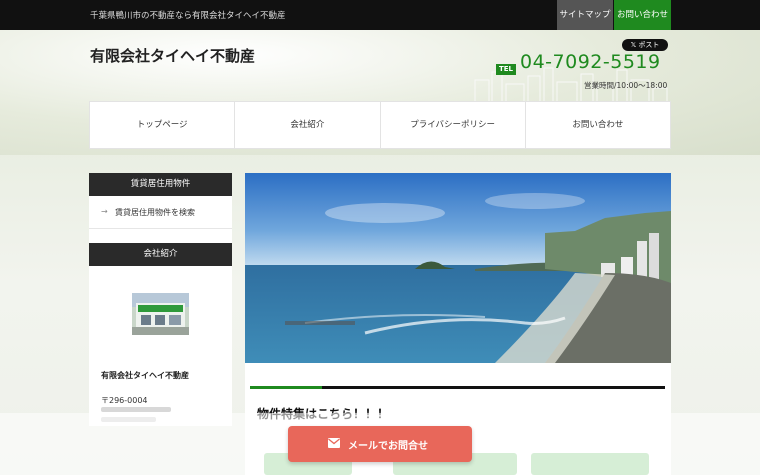 The image size is (760, 475). What do you see at coordinates (155, 212) in the screenshot?
I see `rental-search-label: 賃貸居住用物件を検索` at bounding box center [155, 212].